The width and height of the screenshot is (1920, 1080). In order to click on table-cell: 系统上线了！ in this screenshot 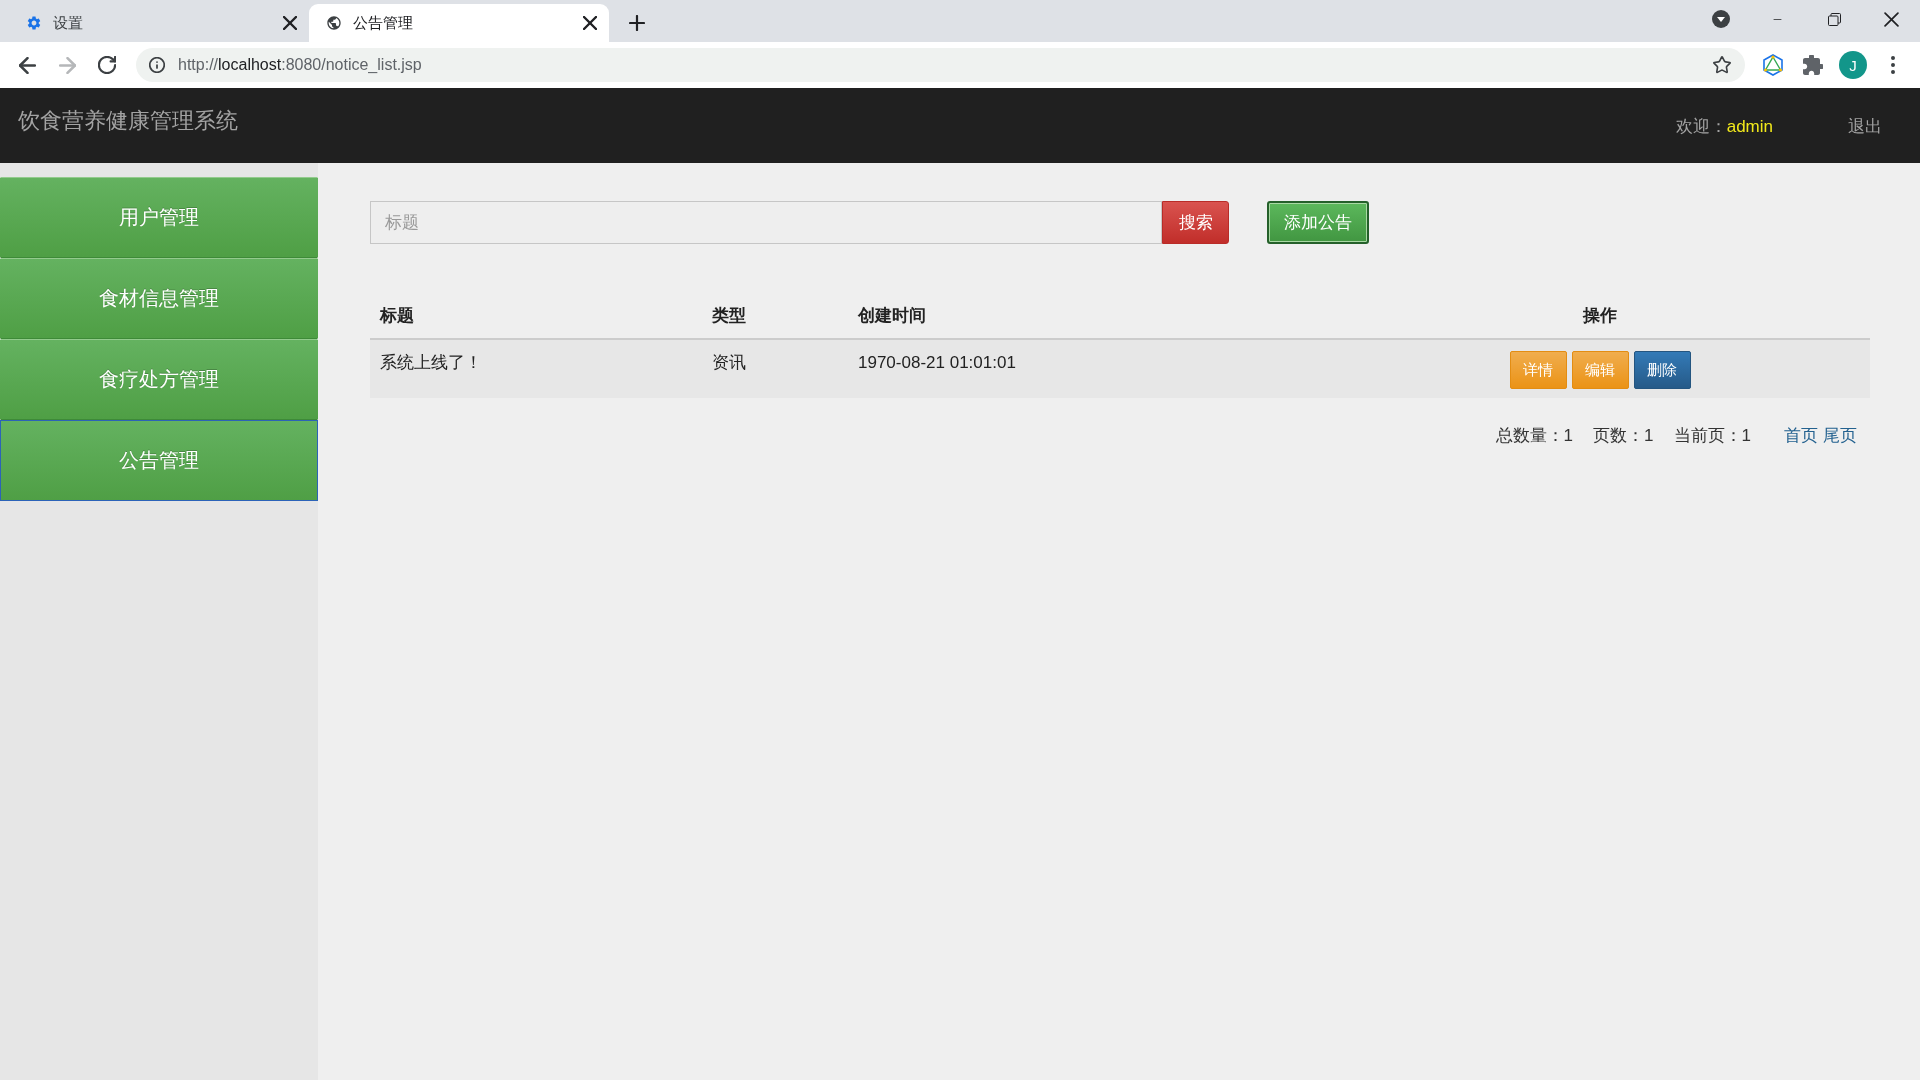, I will do `click(536, 368)`.